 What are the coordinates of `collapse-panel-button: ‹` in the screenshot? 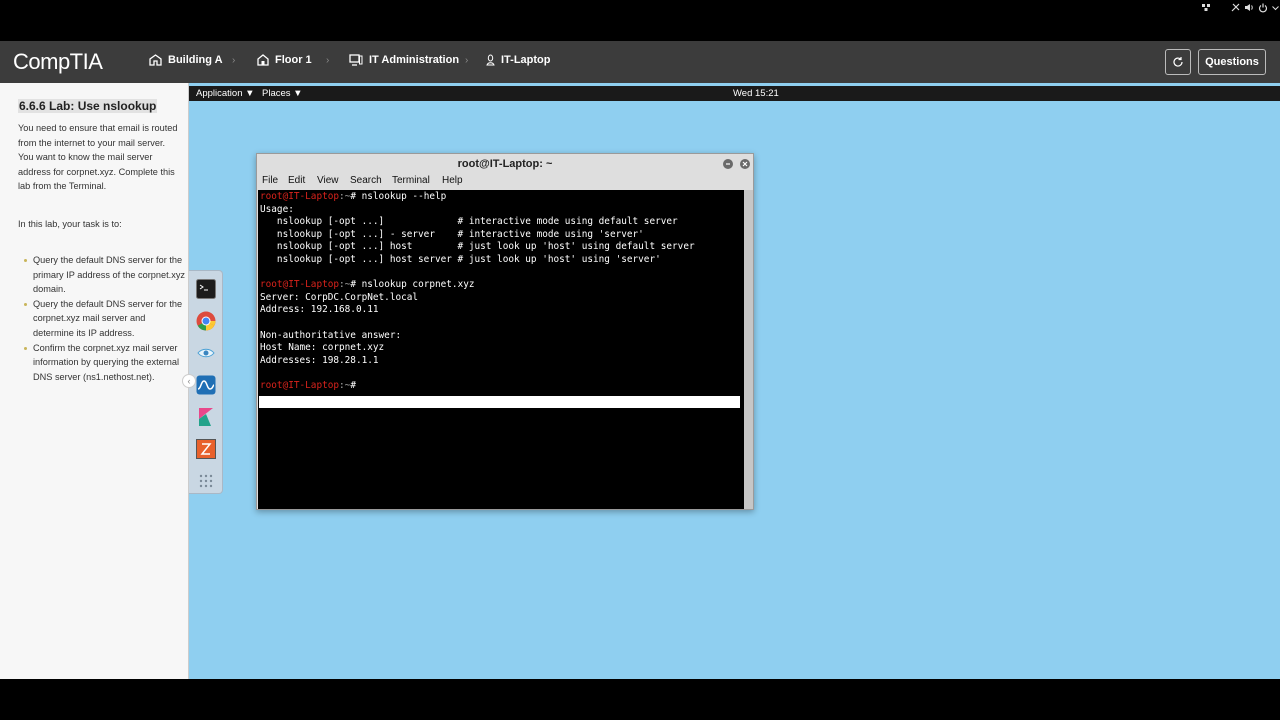 It's located at (189, 381).